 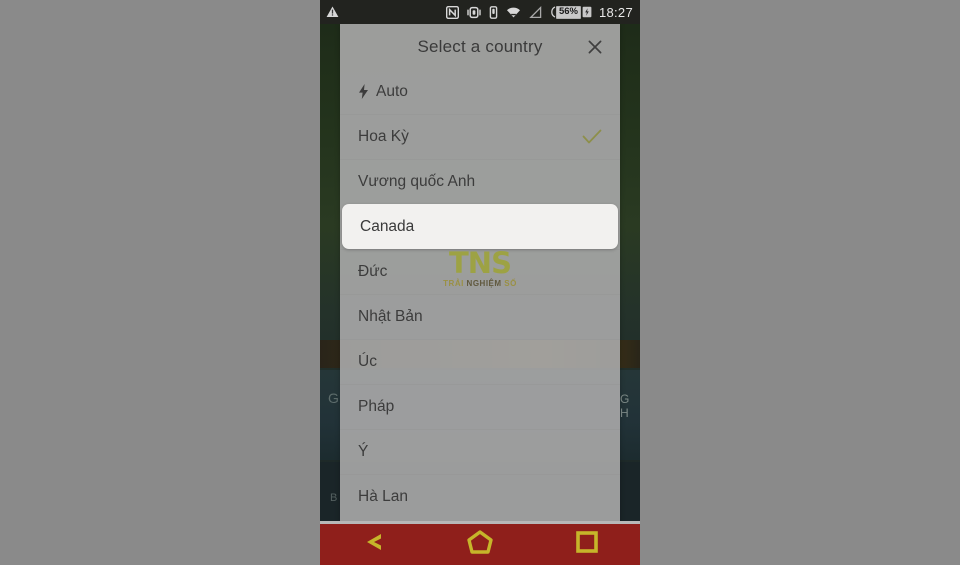 I want to click on back-chevron-icon, so click(x=373, y=544).